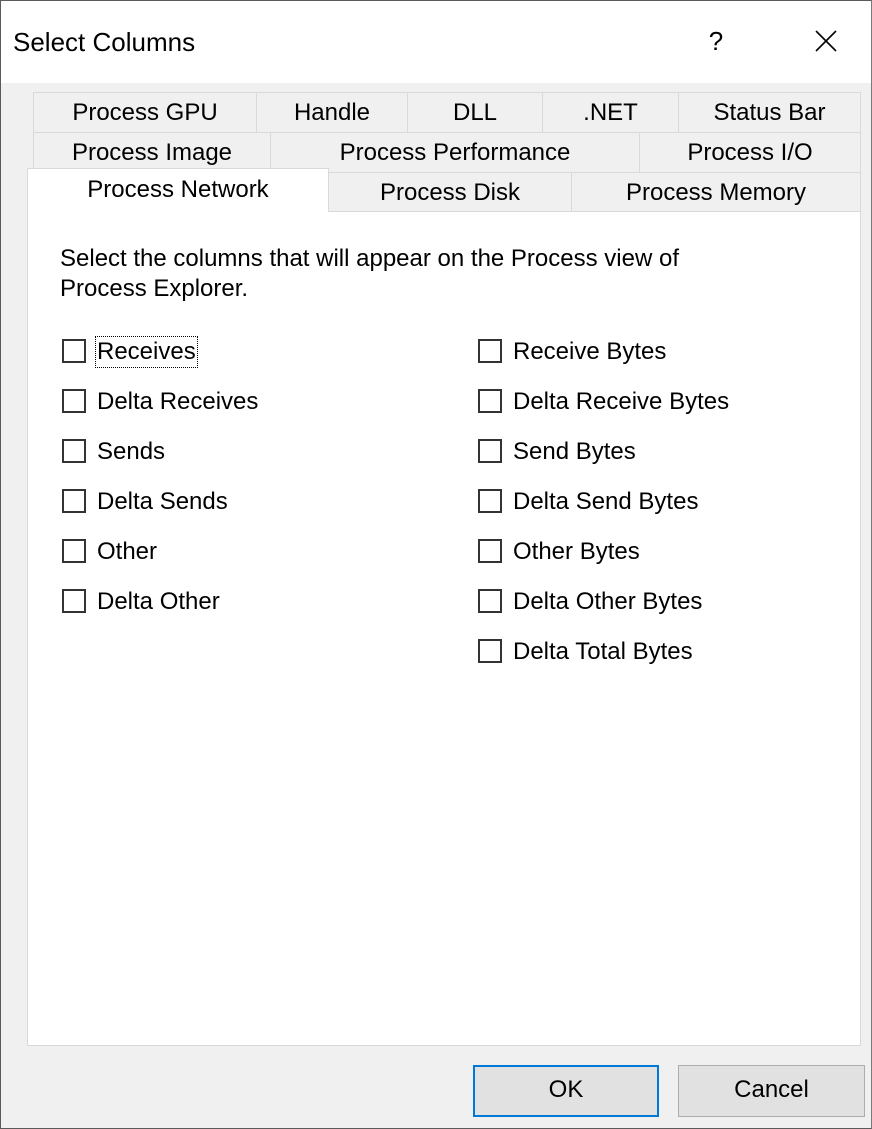 The image size is (872, 1129). Describe the element at coordinates (769, 112) in the screenshot. I see `tab-status-bar: Status Bar` at that location.